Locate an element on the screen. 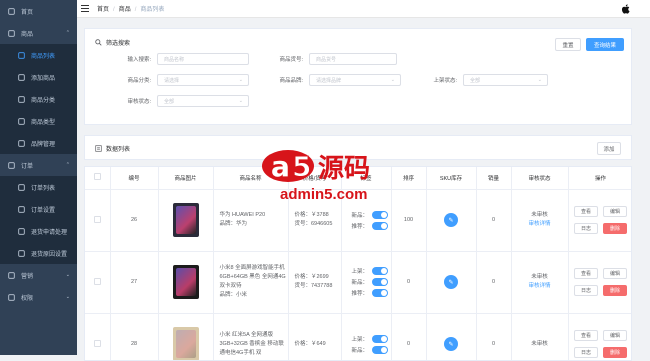  select-all-checkbox is located at coordinates (97, 177).